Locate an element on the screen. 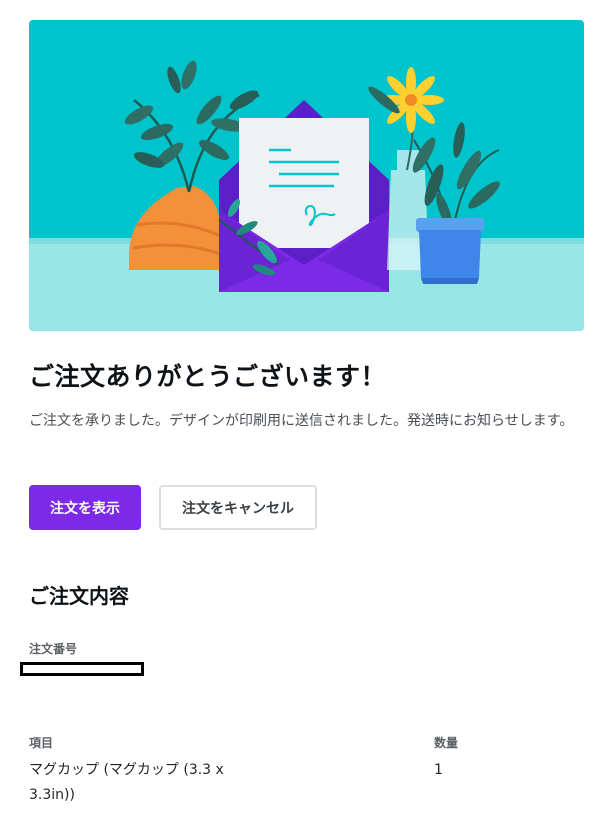 This screenshot has width=608, height=825. order-details-heading: ご注文内容 is located at coordinates (79, 596).